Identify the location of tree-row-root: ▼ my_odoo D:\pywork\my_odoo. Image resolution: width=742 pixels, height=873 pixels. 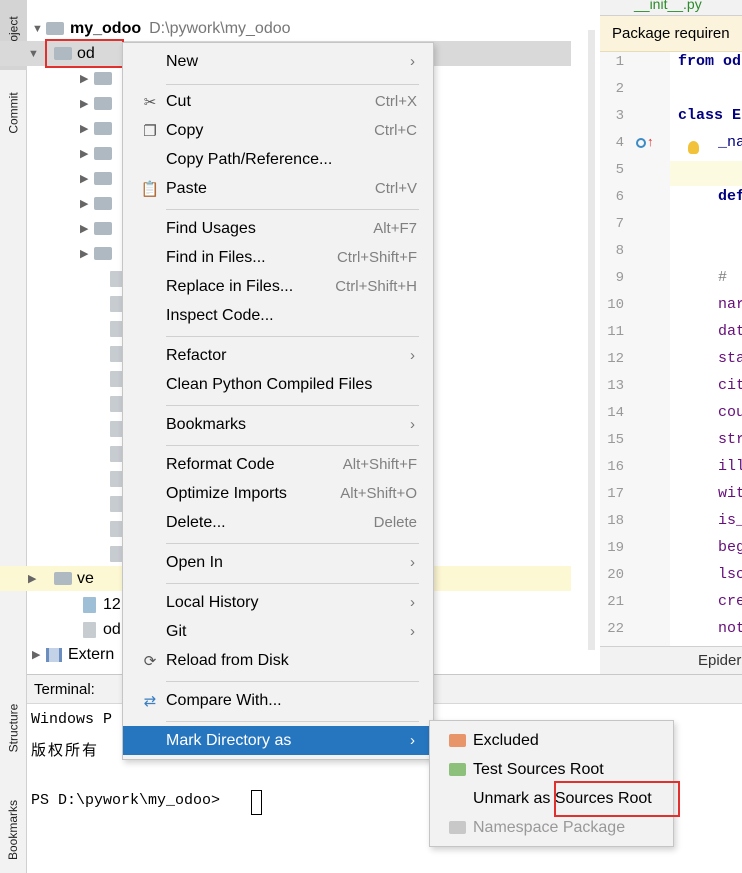
(161, 28).